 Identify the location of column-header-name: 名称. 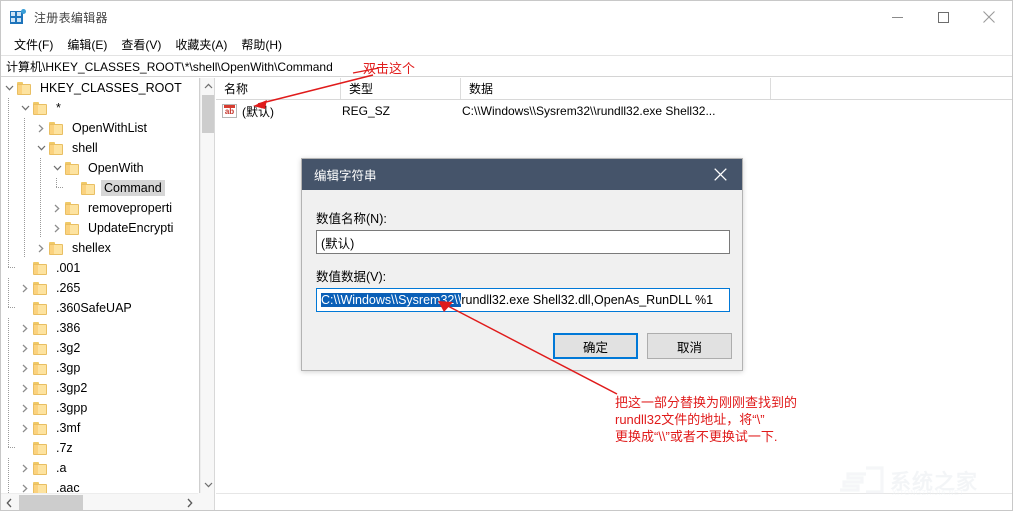
(278, 88).